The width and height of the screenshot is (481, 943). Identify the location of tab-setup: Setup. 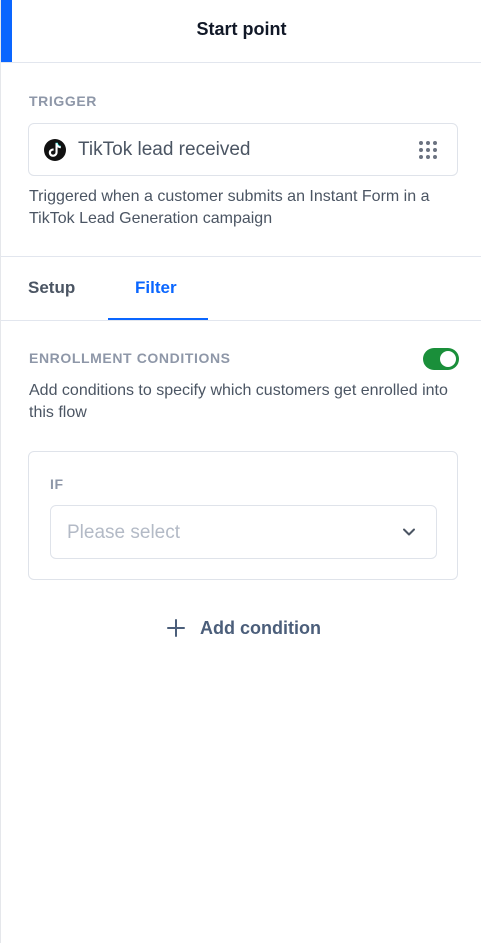
(51, 288).